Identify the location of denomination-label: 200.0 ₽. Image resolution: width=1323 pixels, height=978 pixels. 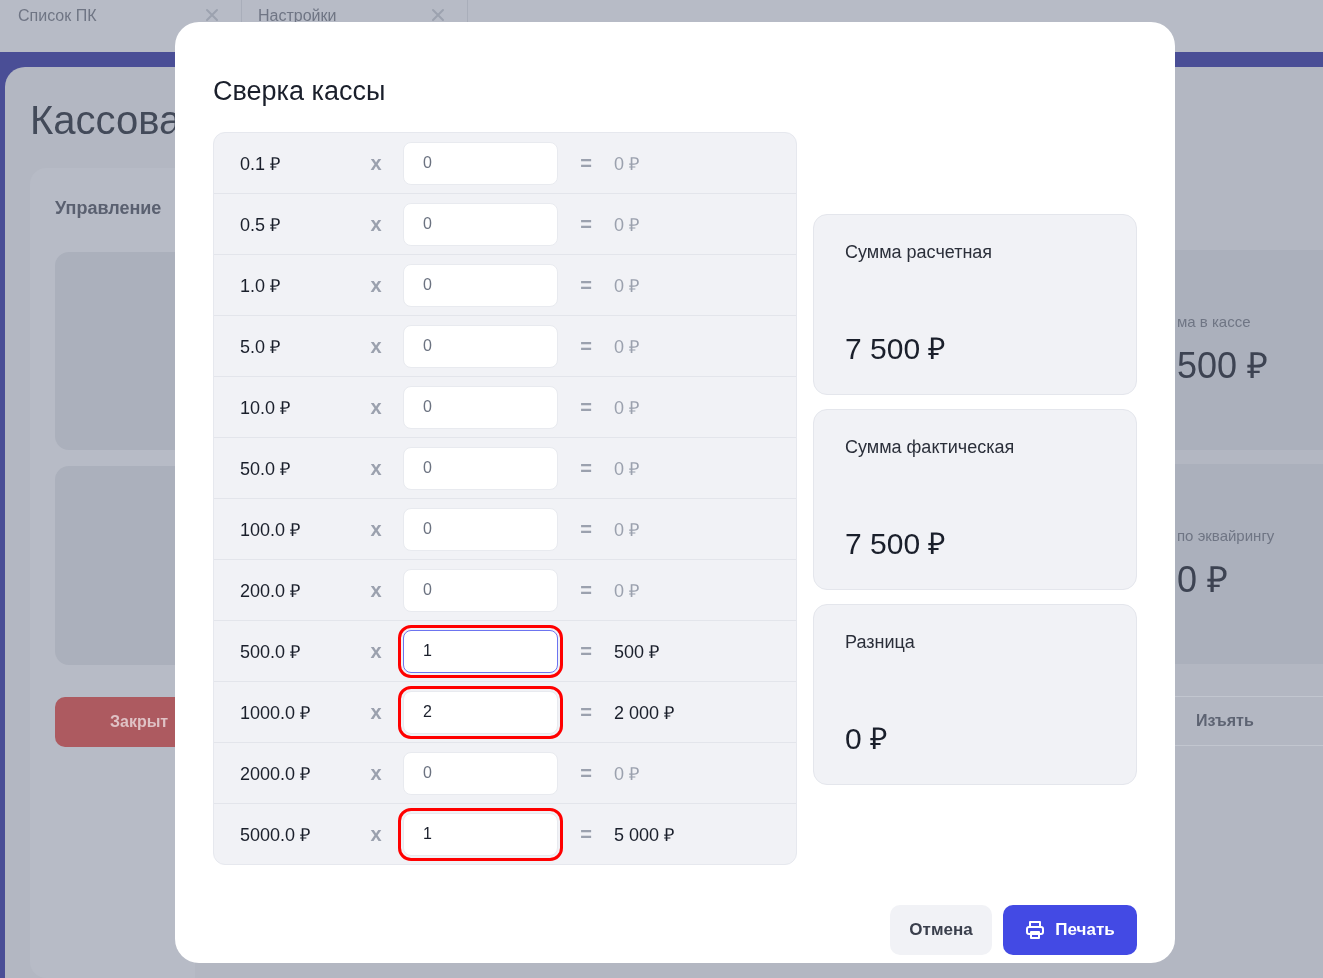
(271, 591).